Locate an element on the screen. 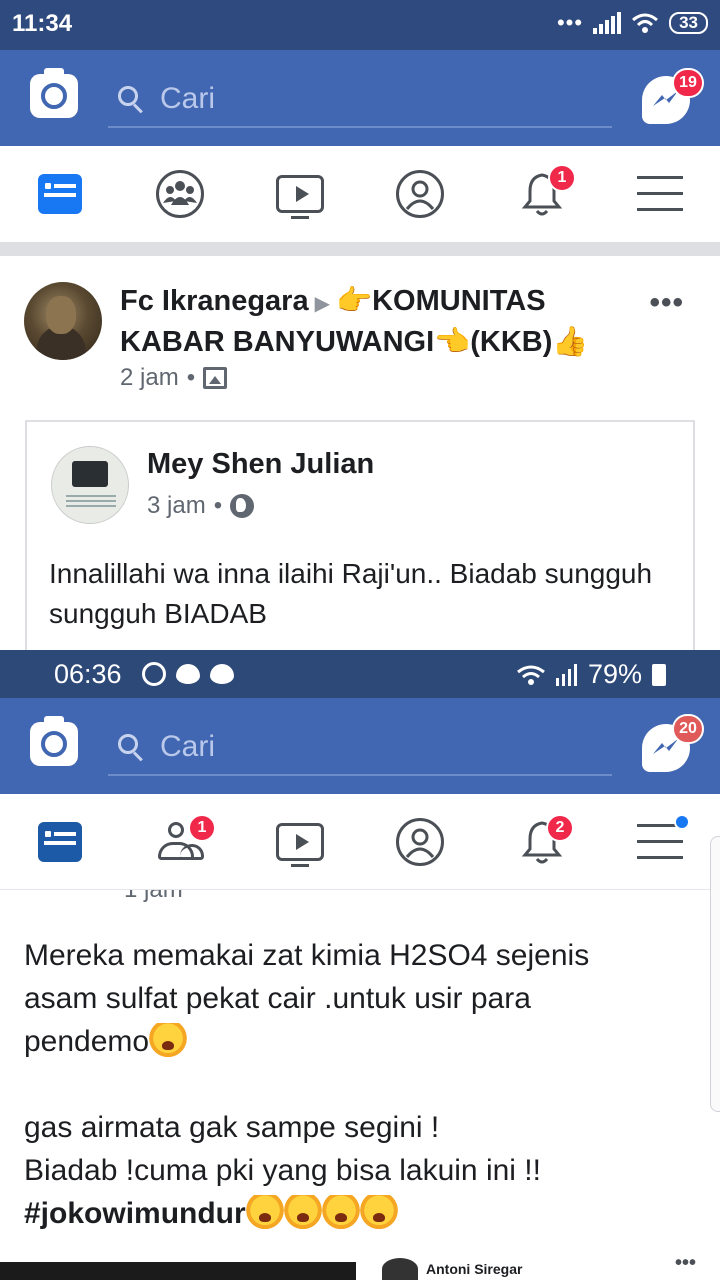 Image resolution: width=720 pixels, height=1280 pixels. image-preview is located at coordinates (178, 1271).